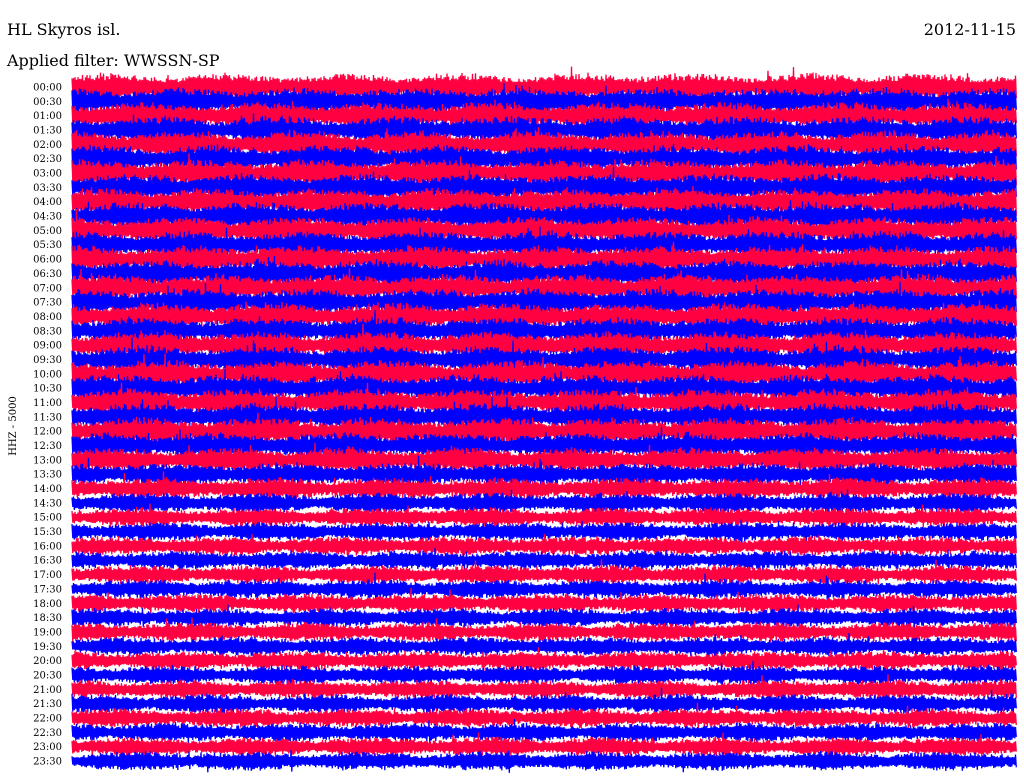  What do you see at coordinates (47, 632) in the screenshot?
I see `time-tick-label: 19:00` at bounding box center [47, 632].